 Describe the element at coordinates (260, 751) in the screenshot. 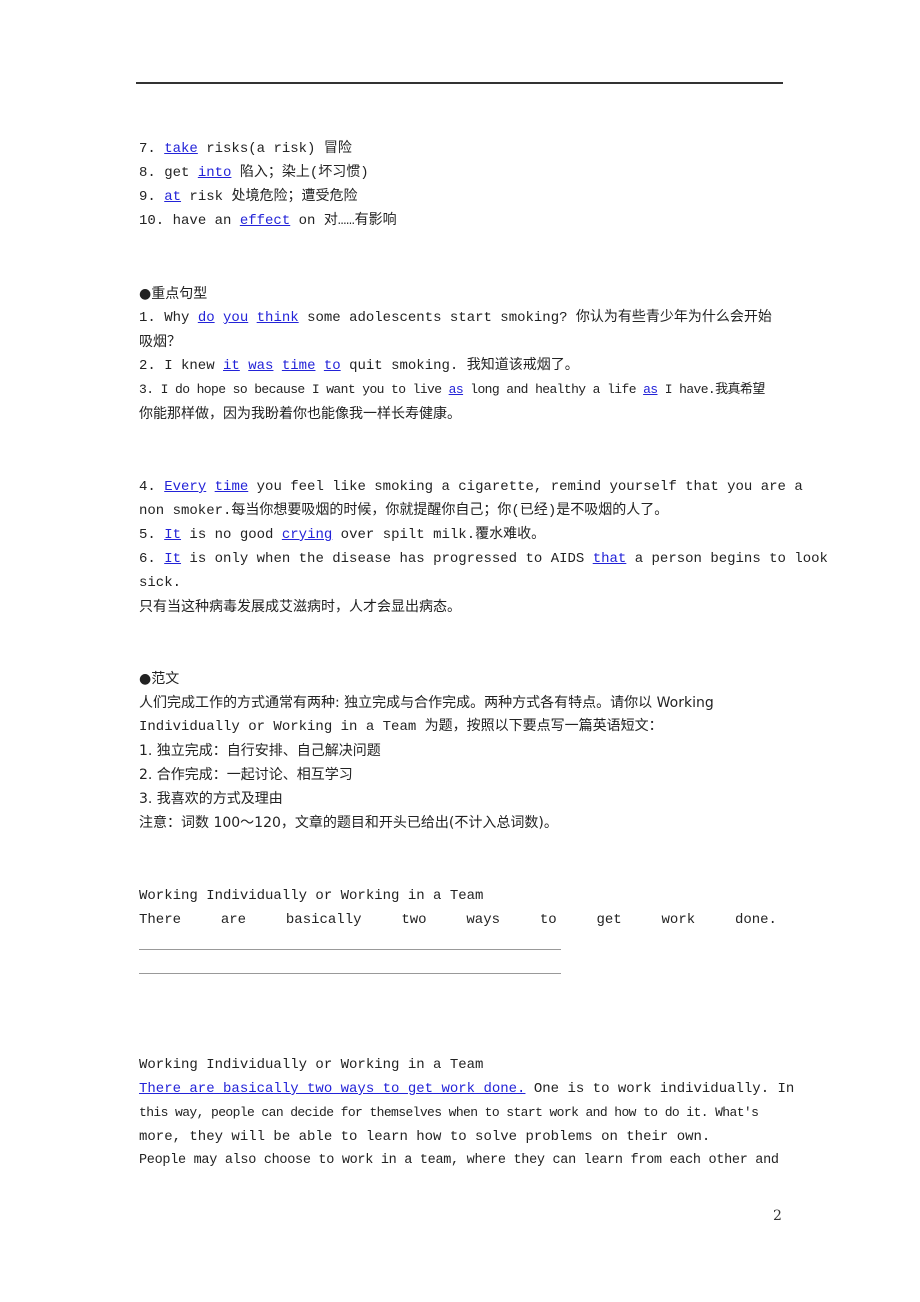

I see `prompt-line: 1. 独立完成：自行安排、自己解决问题` at that location.